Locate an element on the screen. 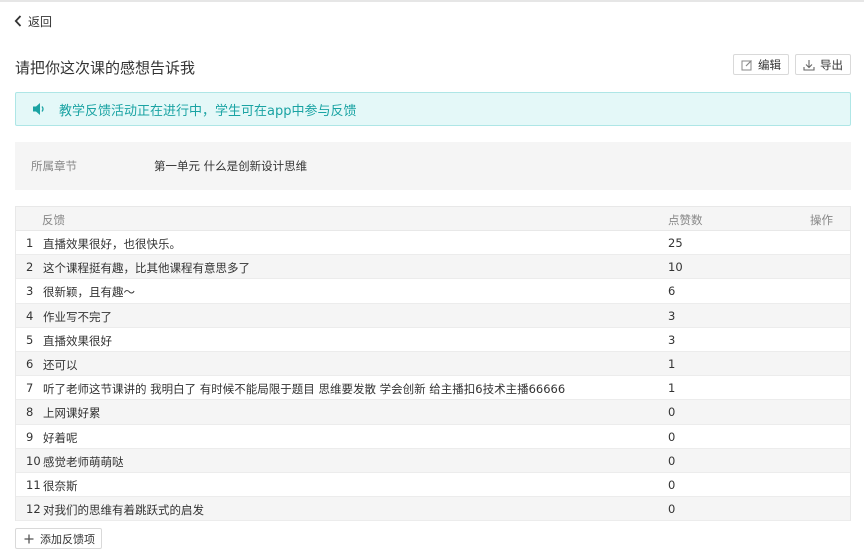  row-index: 12 is located at coordinates (33, 509).